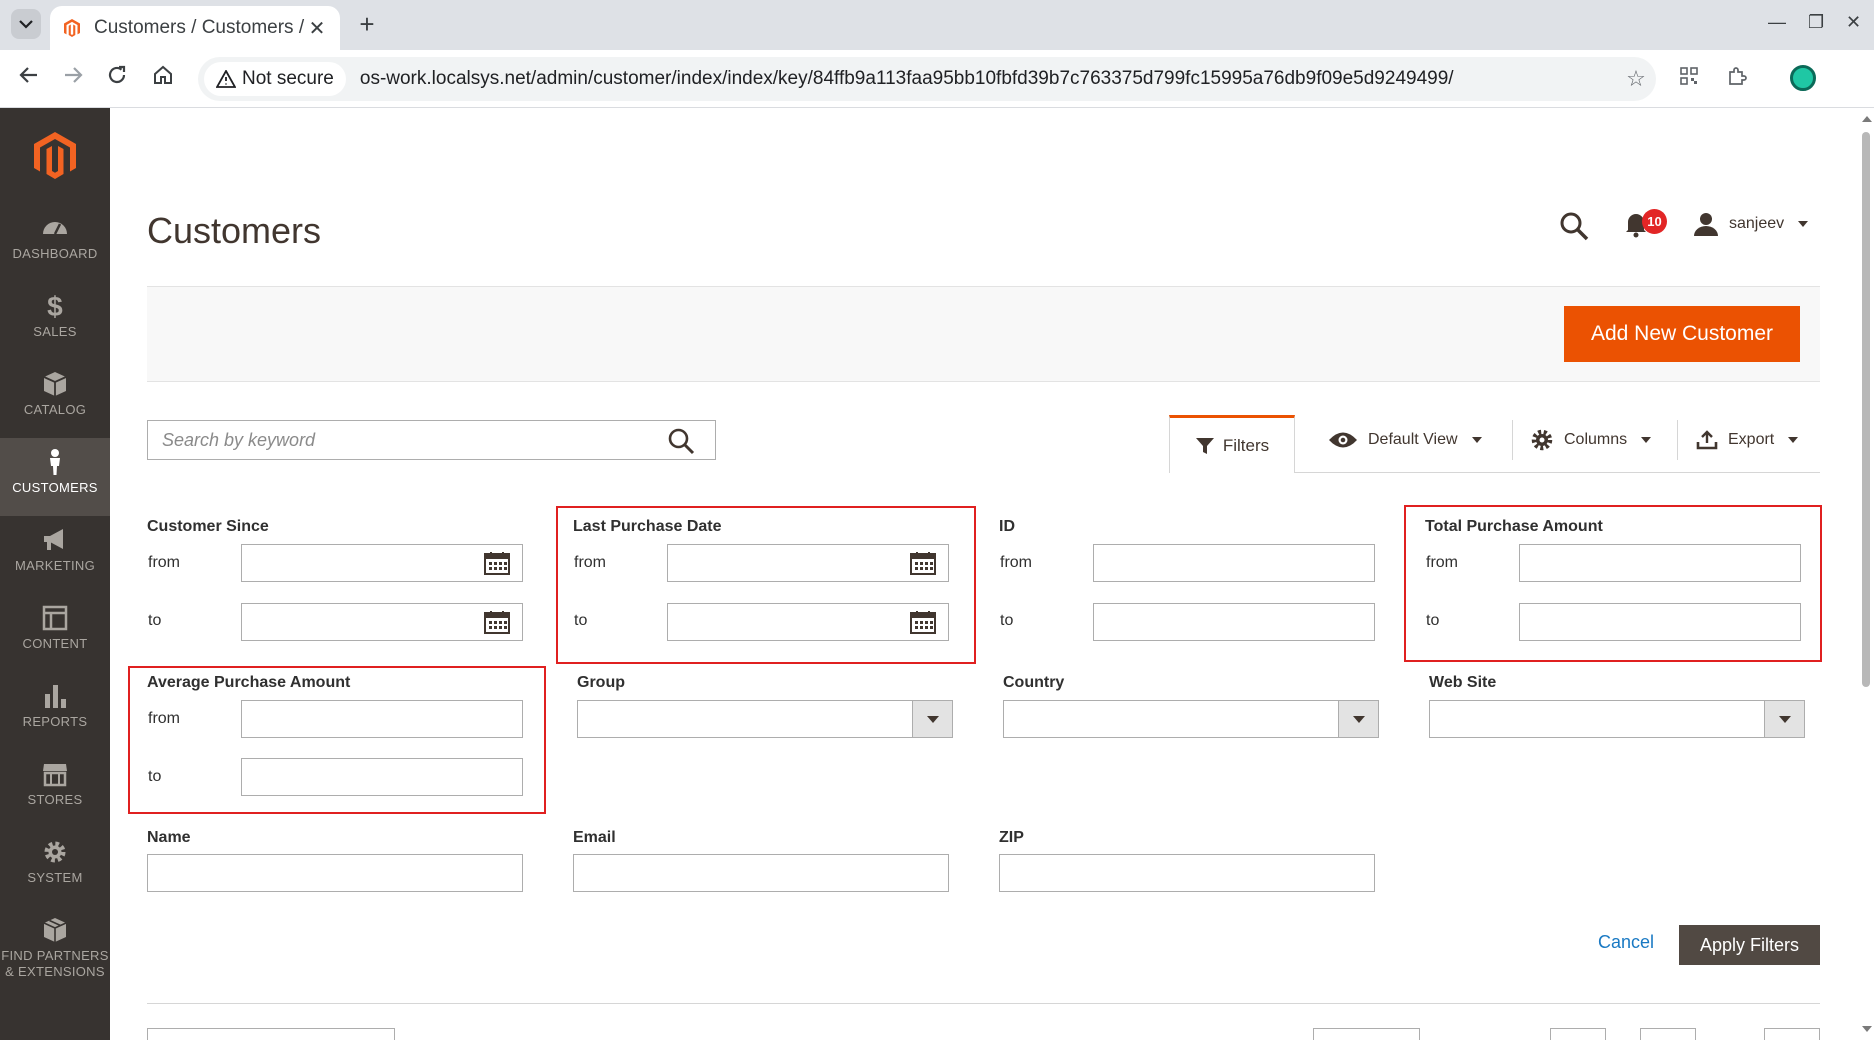 The width and height of the screenshot is (1874, 1040). What do you see at coordinates (1234, 563) in the screenshot?
I see `id-from-input` at bounding box center [1234, 563].